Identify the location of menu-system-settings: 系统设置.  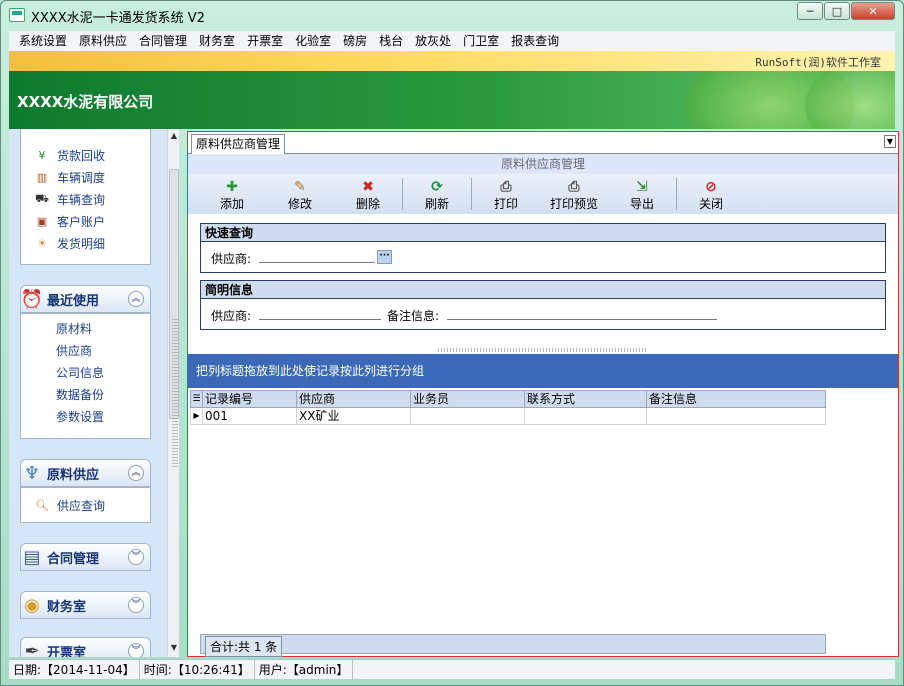
(43, 41).